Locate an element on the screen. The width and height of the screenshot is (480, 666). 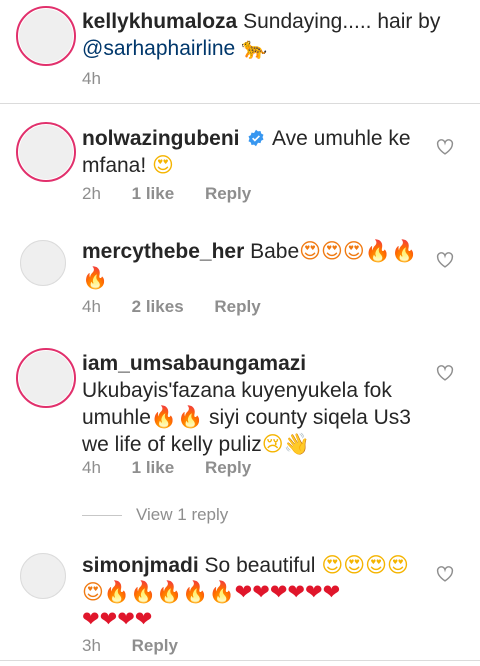
comment-body: Babe is located at coordinates (275, 251).